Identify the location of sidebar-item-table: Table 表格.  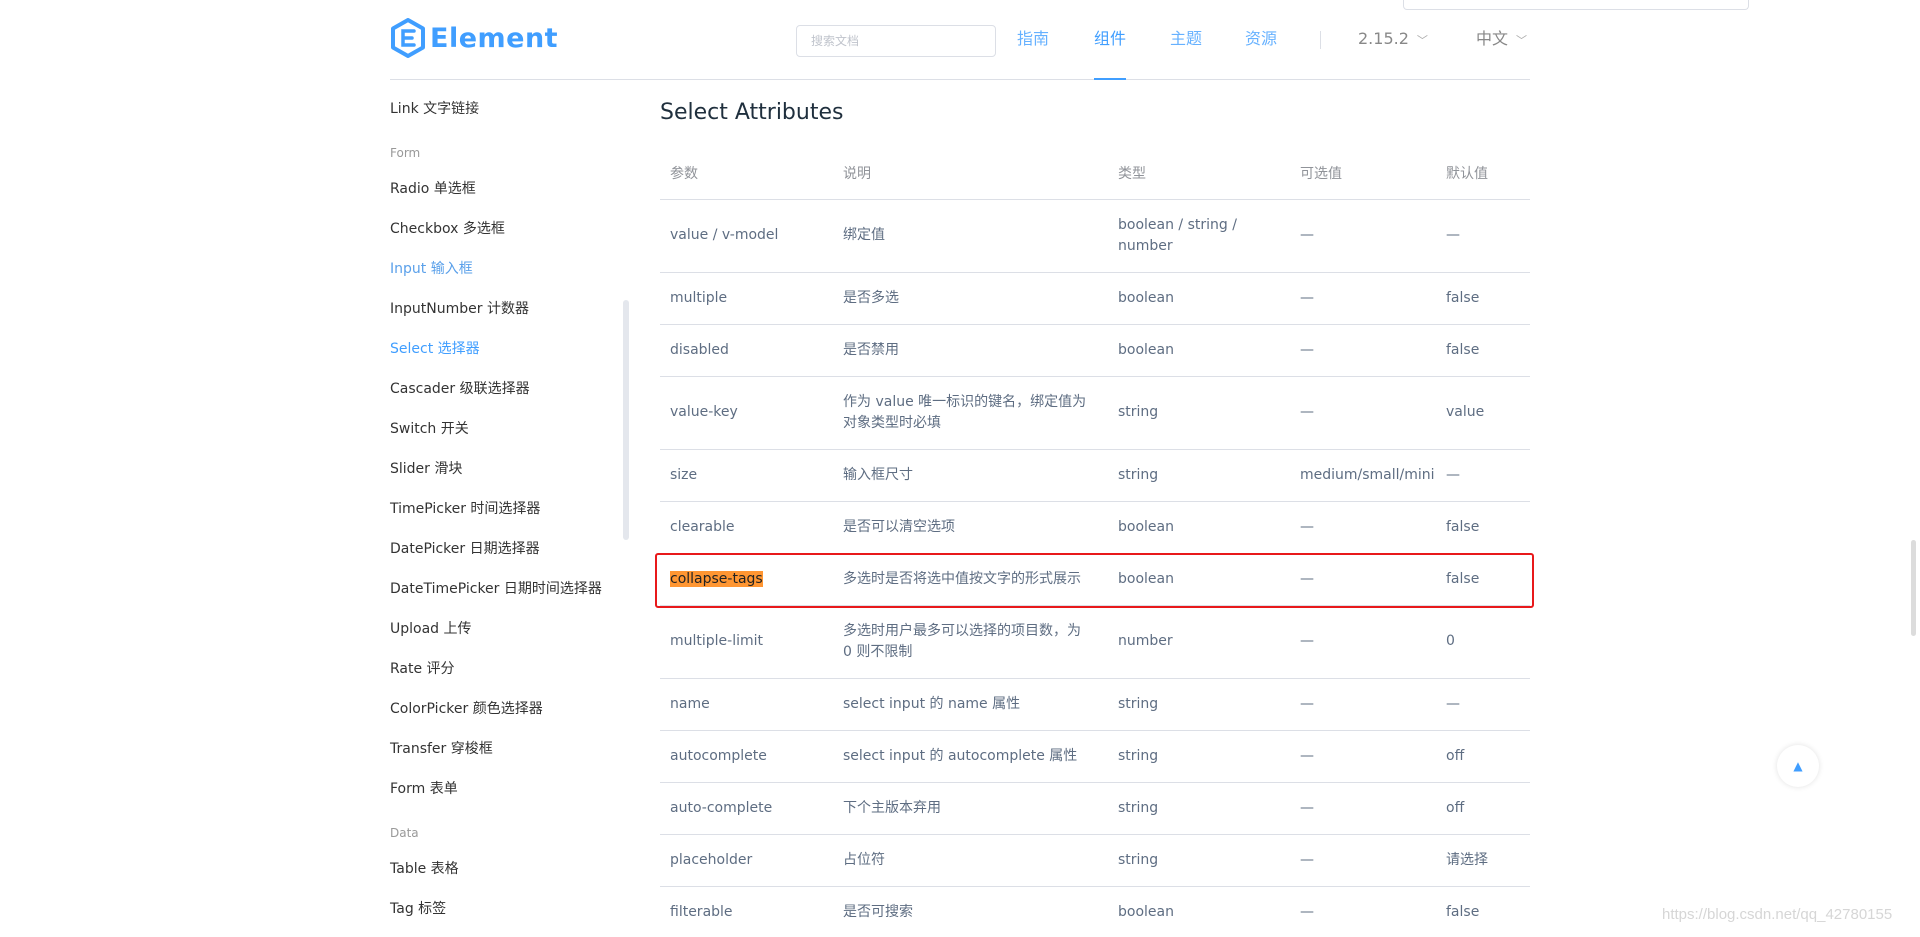
(424, 868).